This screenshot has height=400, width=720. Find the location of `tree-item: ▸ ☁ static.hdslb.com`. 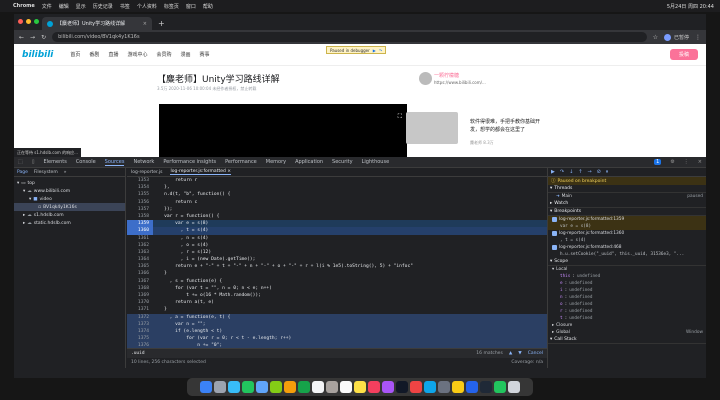

tree-item: ▸ ☁ static.hdslb.com is located at coordinates (69, 223).